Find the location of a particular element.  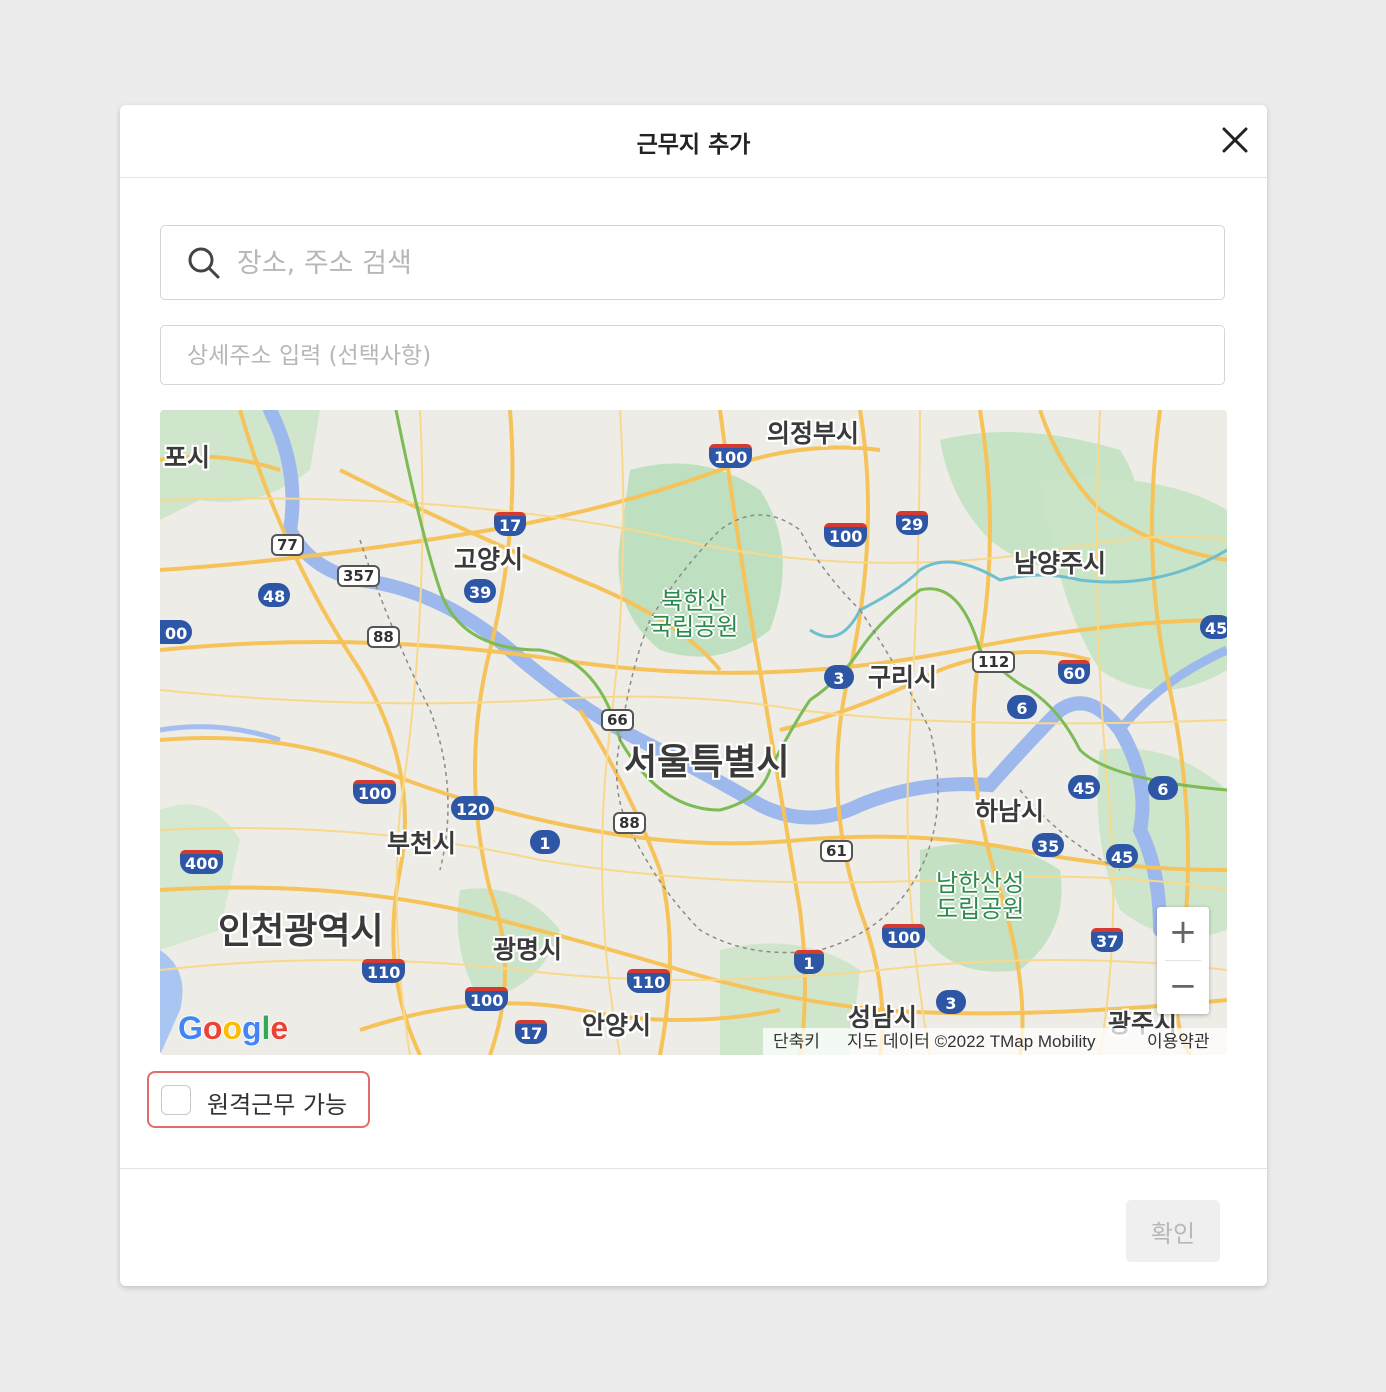

footer-divider is located at coordinates (693, 1168).